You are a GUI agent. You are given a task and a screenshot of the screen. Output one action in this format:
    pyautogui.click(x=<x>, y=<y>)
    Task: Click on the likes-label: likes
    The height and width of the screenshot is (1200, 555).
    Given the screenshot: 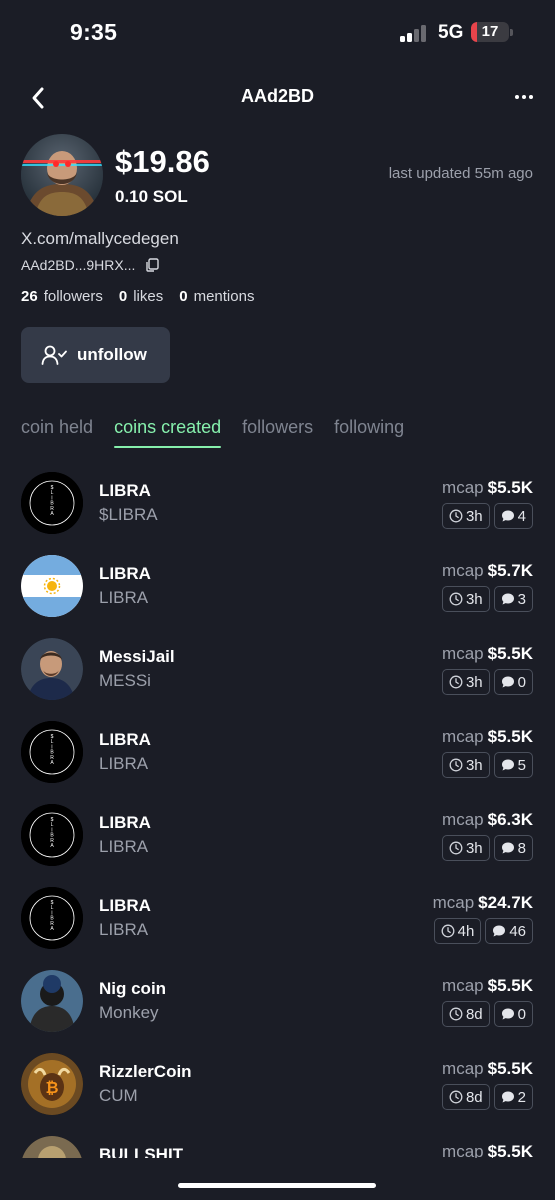 What is the action you would take?
    pyautogui.click(x=148, y=296)
    